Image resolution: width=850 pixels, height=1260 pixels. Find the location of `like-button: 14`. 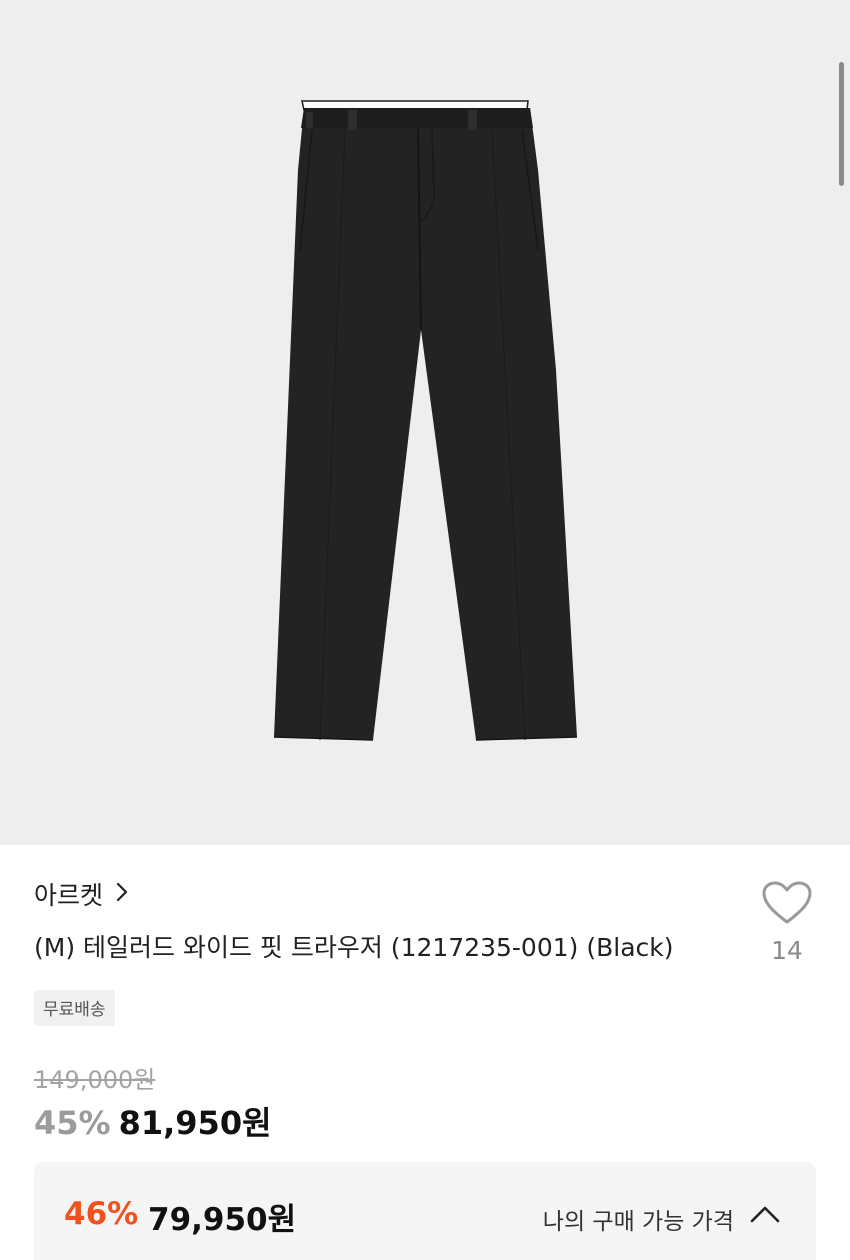

like-button: 14 is located at coordinates (787, 922).